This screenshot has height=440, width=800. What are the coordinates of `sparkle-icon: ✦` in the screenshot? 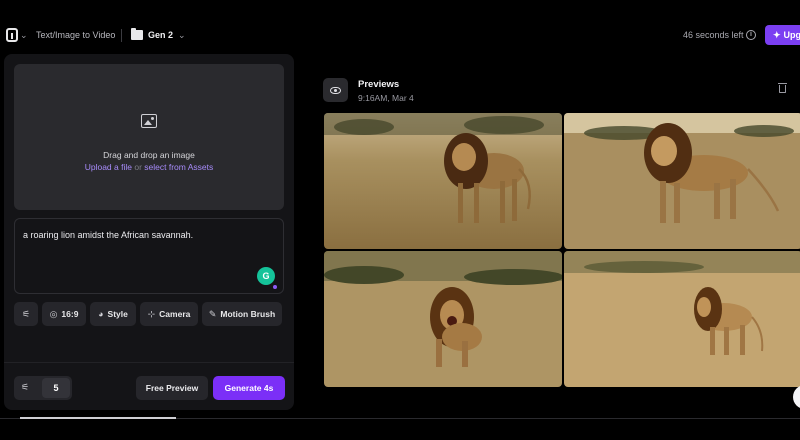 It's located at (777, 34).